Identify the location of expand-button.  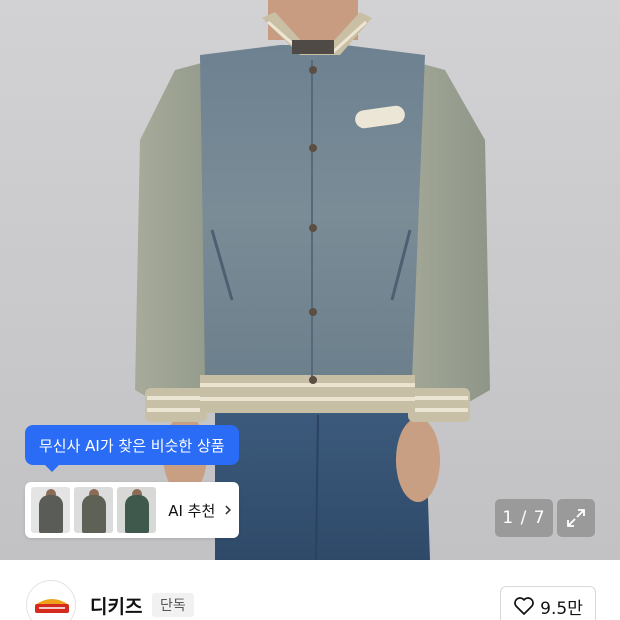
(576, 518).